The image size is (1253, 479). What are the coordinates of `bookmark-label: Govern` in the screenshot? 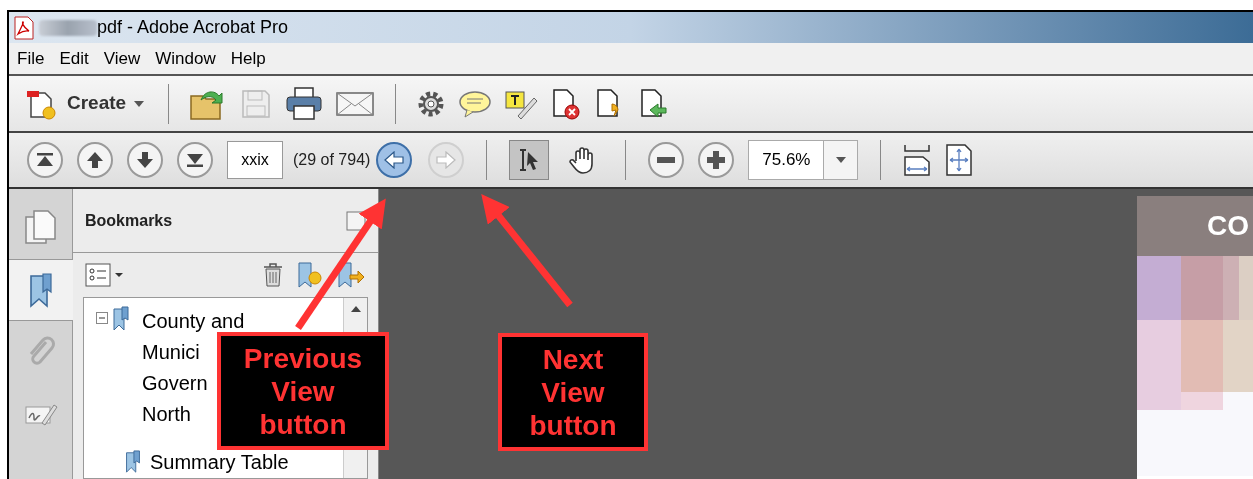 It's located at (175, 383).